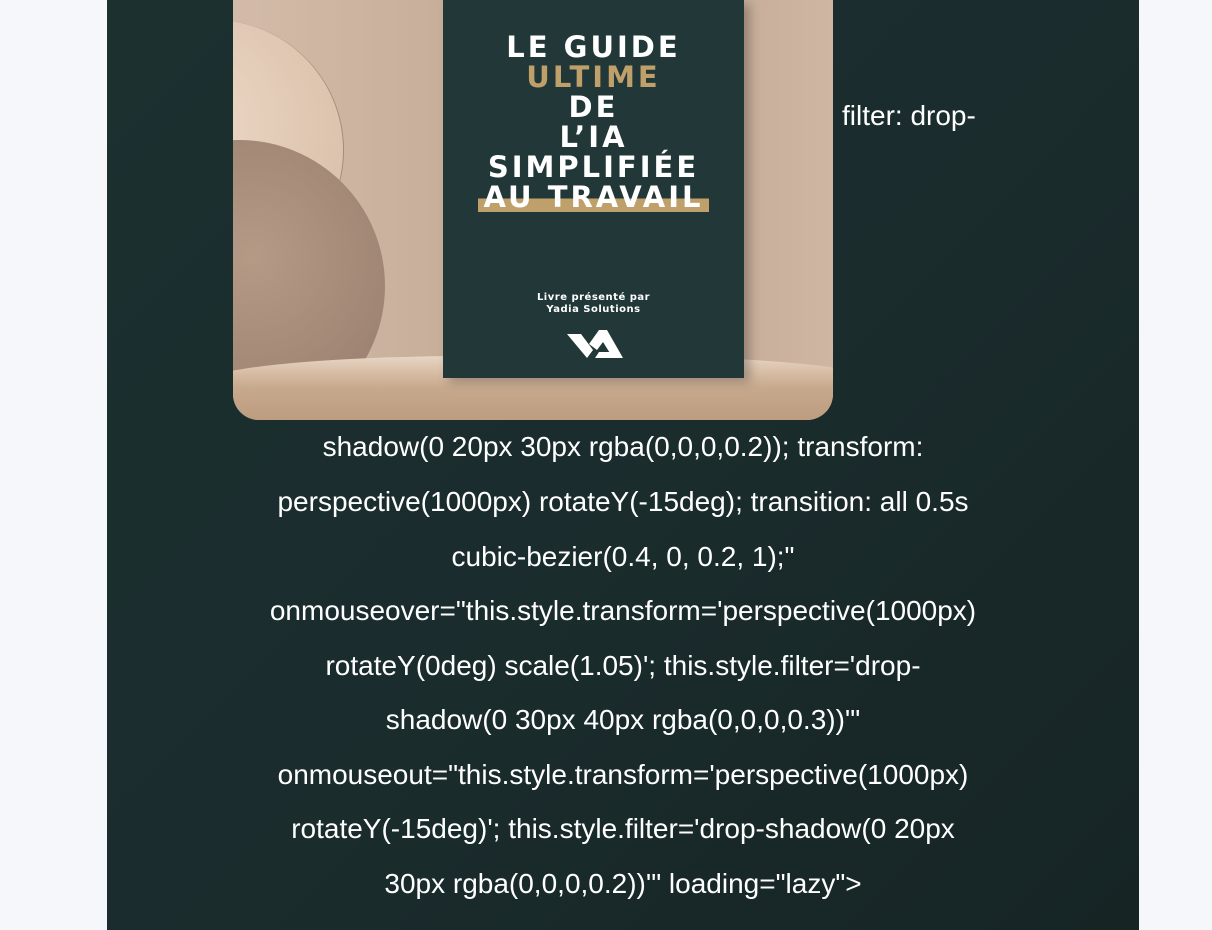  I want to click on code-line-0: filter: drop-, so click(909, 115).